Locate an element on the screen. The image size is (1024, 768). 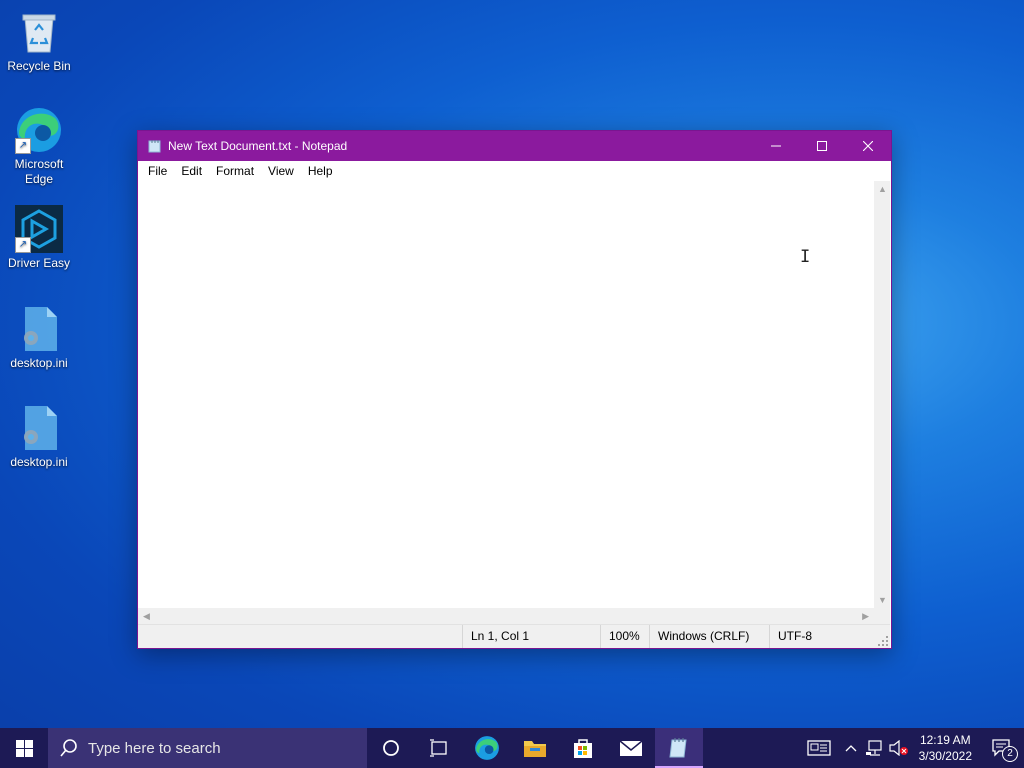
recycle-bin-icon is located at coordinates (39, 32).